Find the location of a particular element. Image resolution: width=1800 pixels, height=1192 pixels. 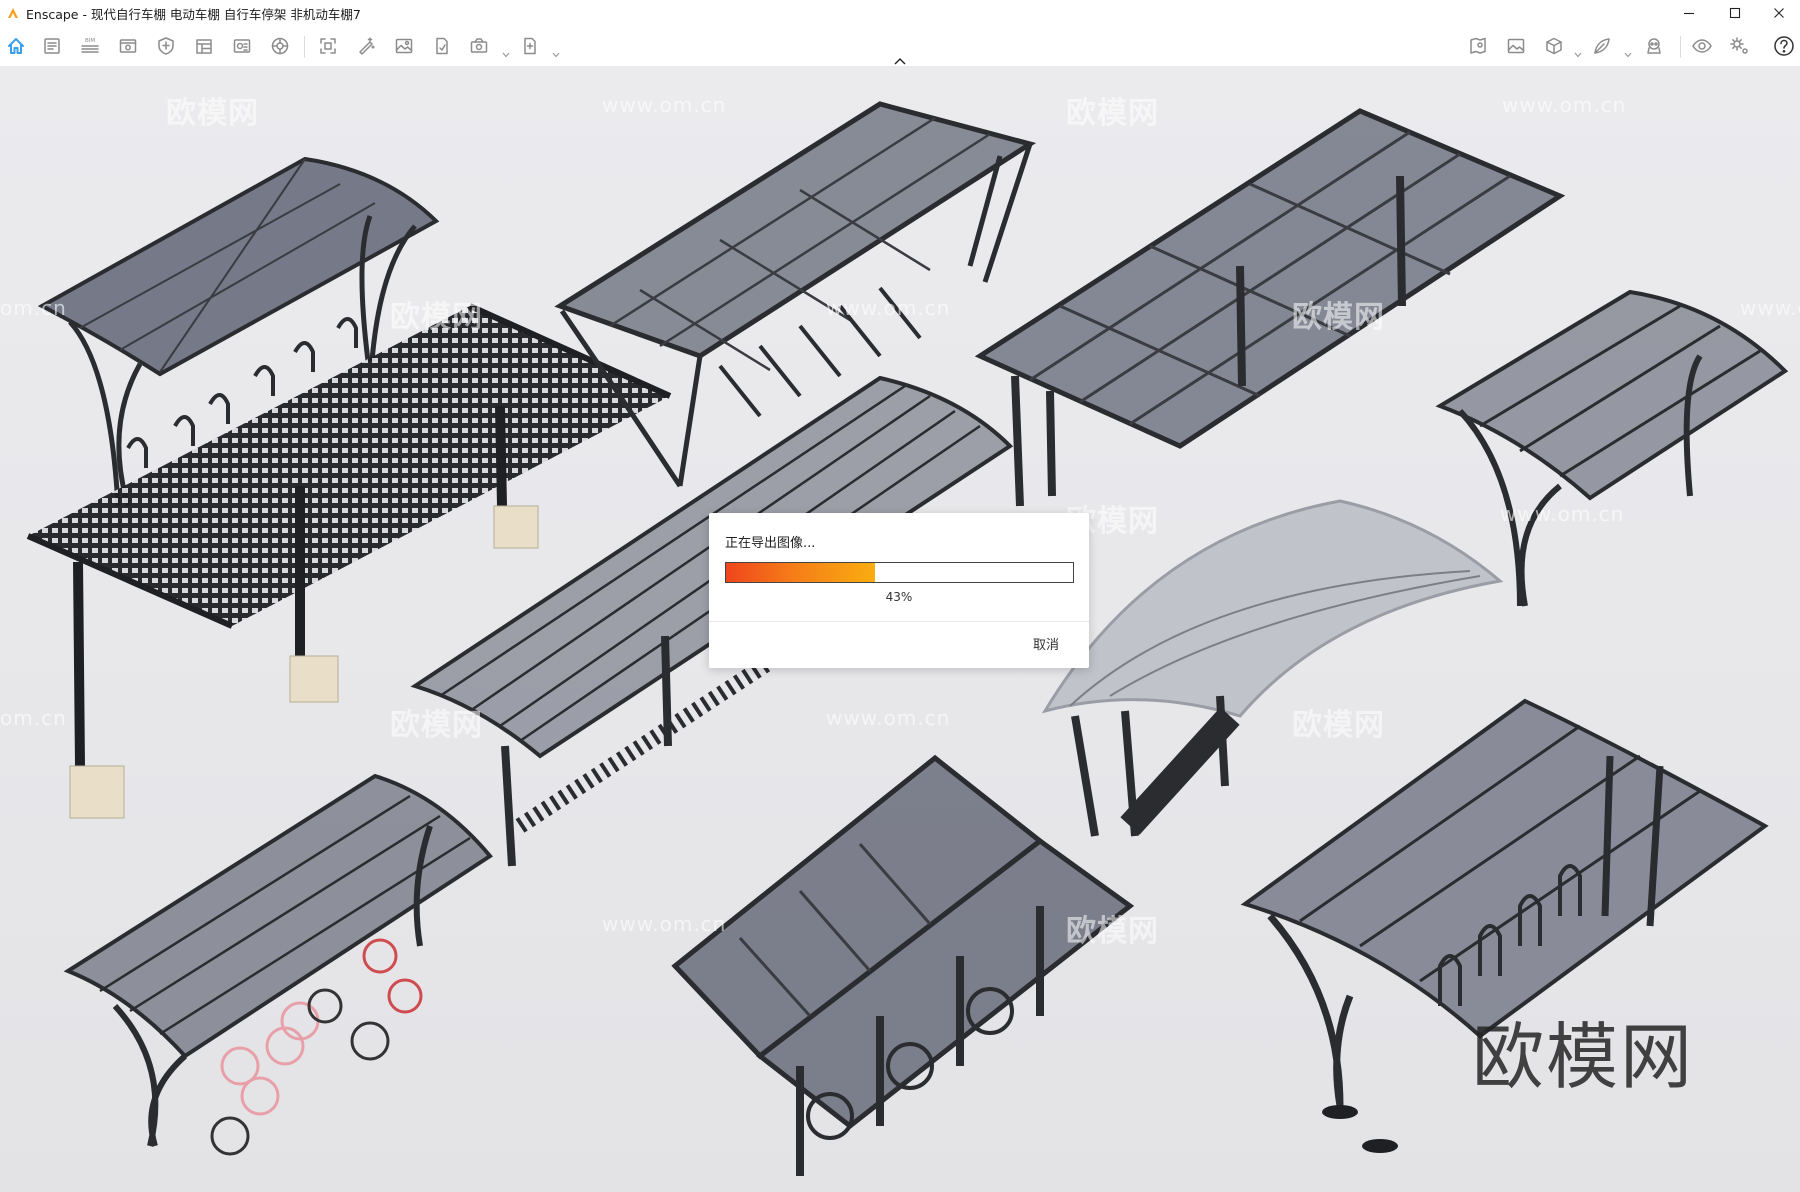

export-panorama-icon is located at coordinates (242, 46).